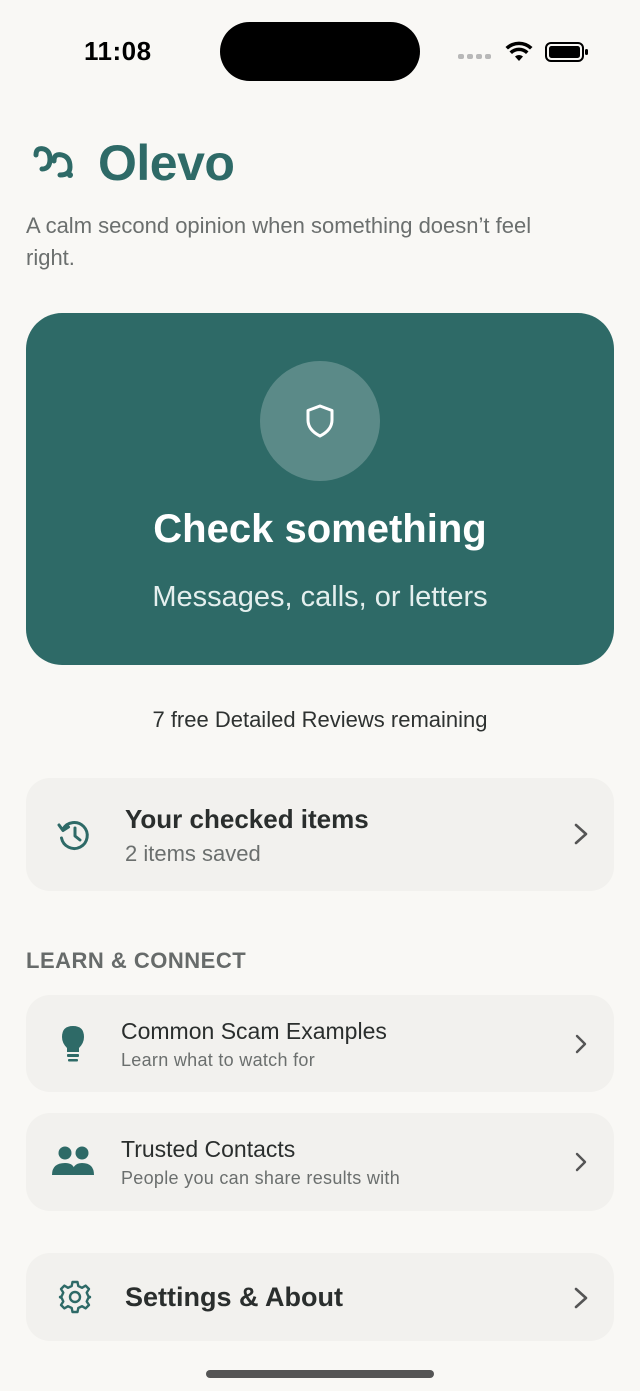  Describe the element at coordinates (53, 162) in the screenshot. I see `olevo-logo-icon` at that location.